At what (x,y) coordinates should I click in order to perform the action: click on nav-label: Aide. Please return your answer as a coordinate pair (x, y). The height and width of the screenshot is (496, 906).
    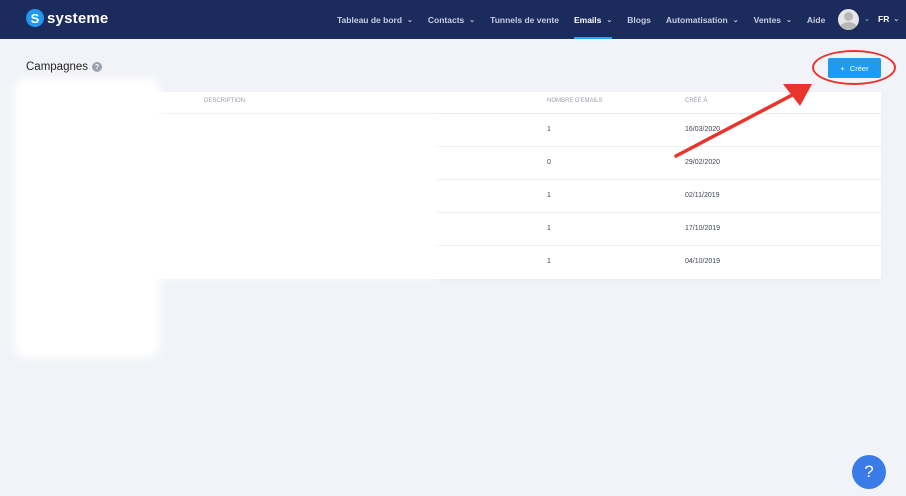
    Looking at the image, I should click on (816, 19).